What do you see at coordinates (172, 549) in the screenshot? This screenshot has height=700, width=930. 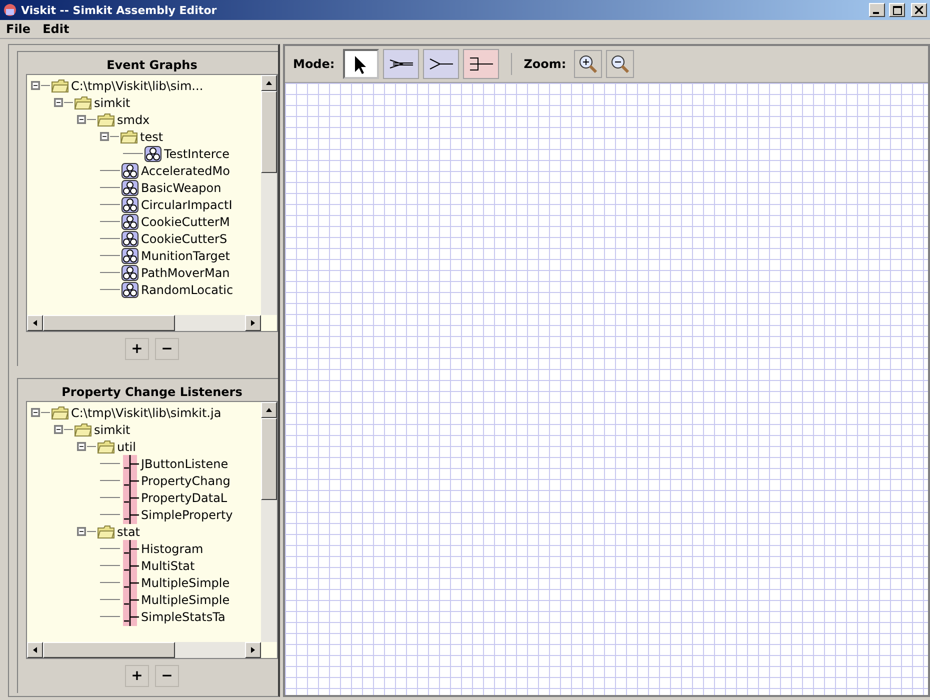 I see `tree-item: Histogram` at bounding box center [172, 549].